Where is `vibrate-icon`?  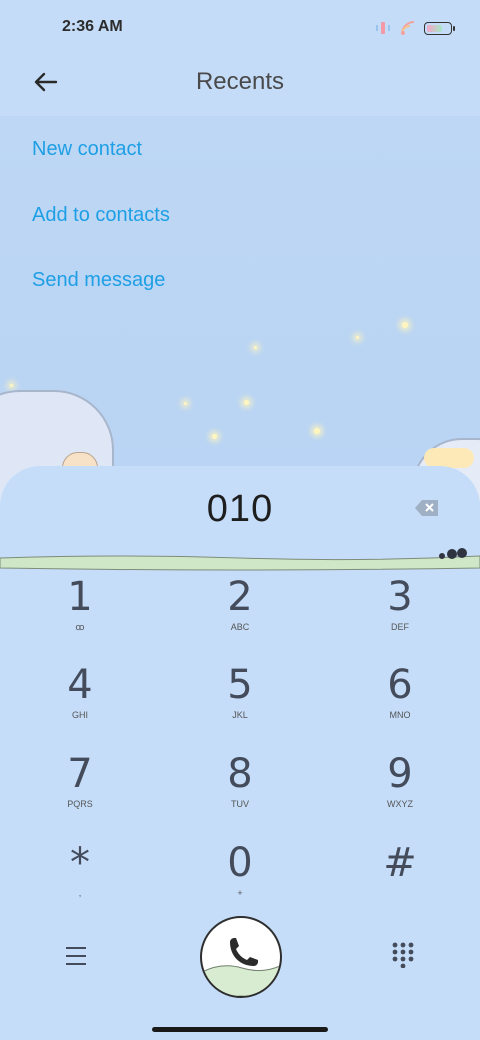 vibrate-icon is located at coordinates (383, 28).